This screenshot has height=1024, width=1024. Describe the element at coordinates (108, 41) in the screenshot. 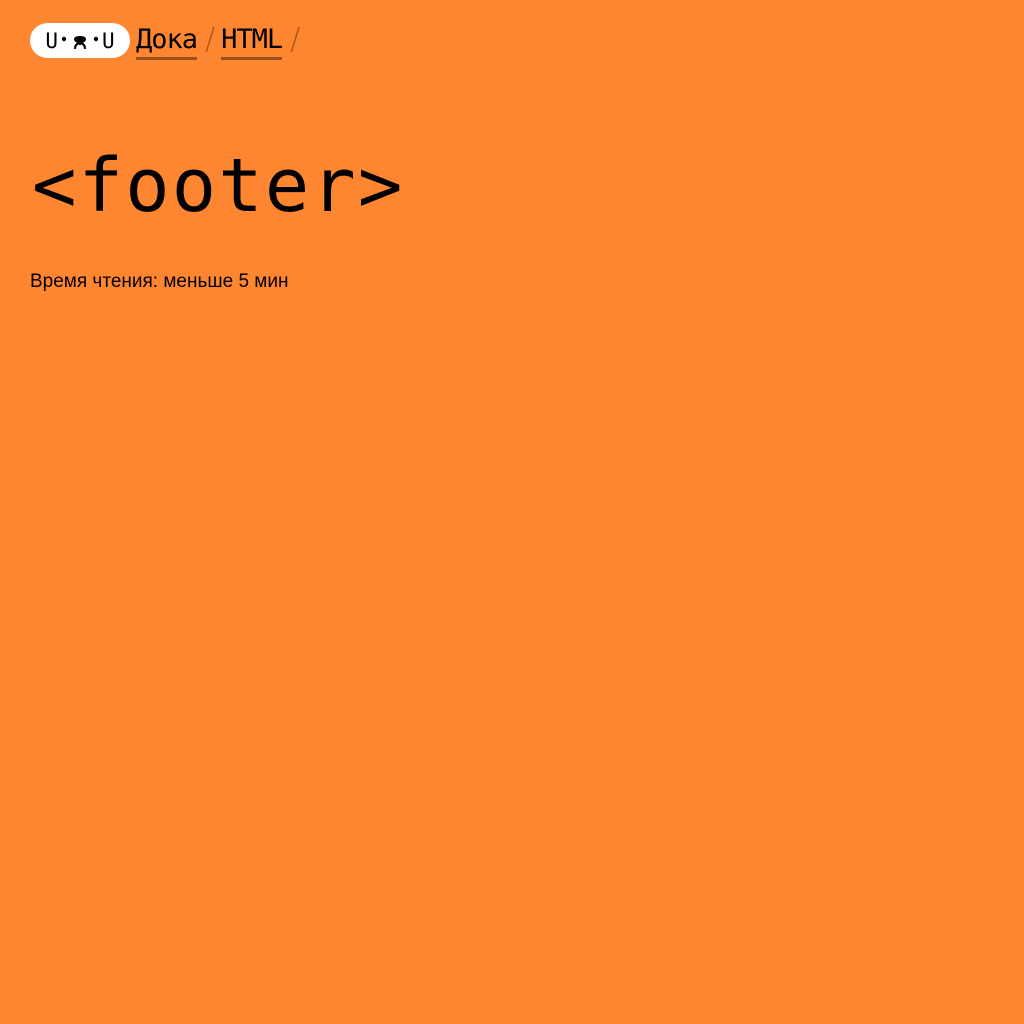

I see `logo-right-letter: U` at that location.